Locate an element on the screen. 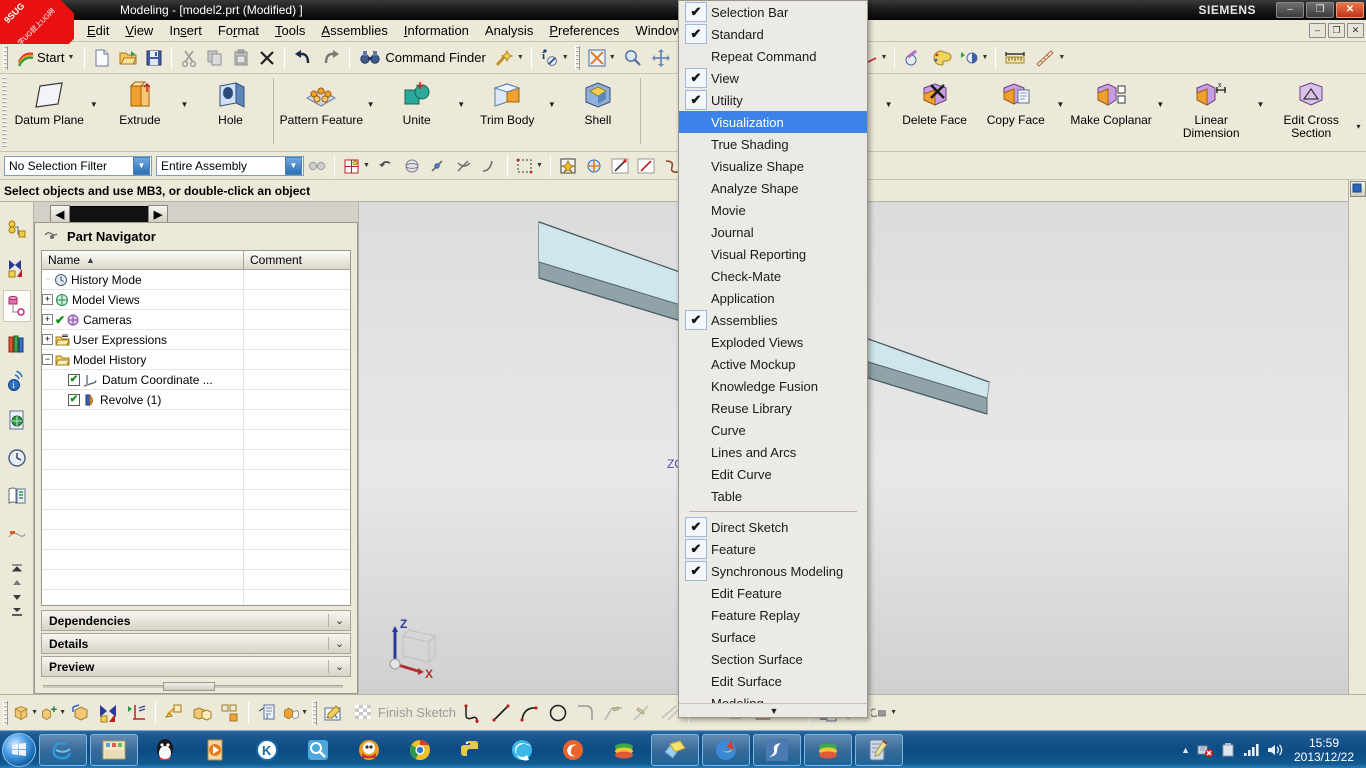 This screenshot has width=1366, height=768. menu-item-knowledge-fusion: Knowledge Fusion is located at coordinates (773, 386).